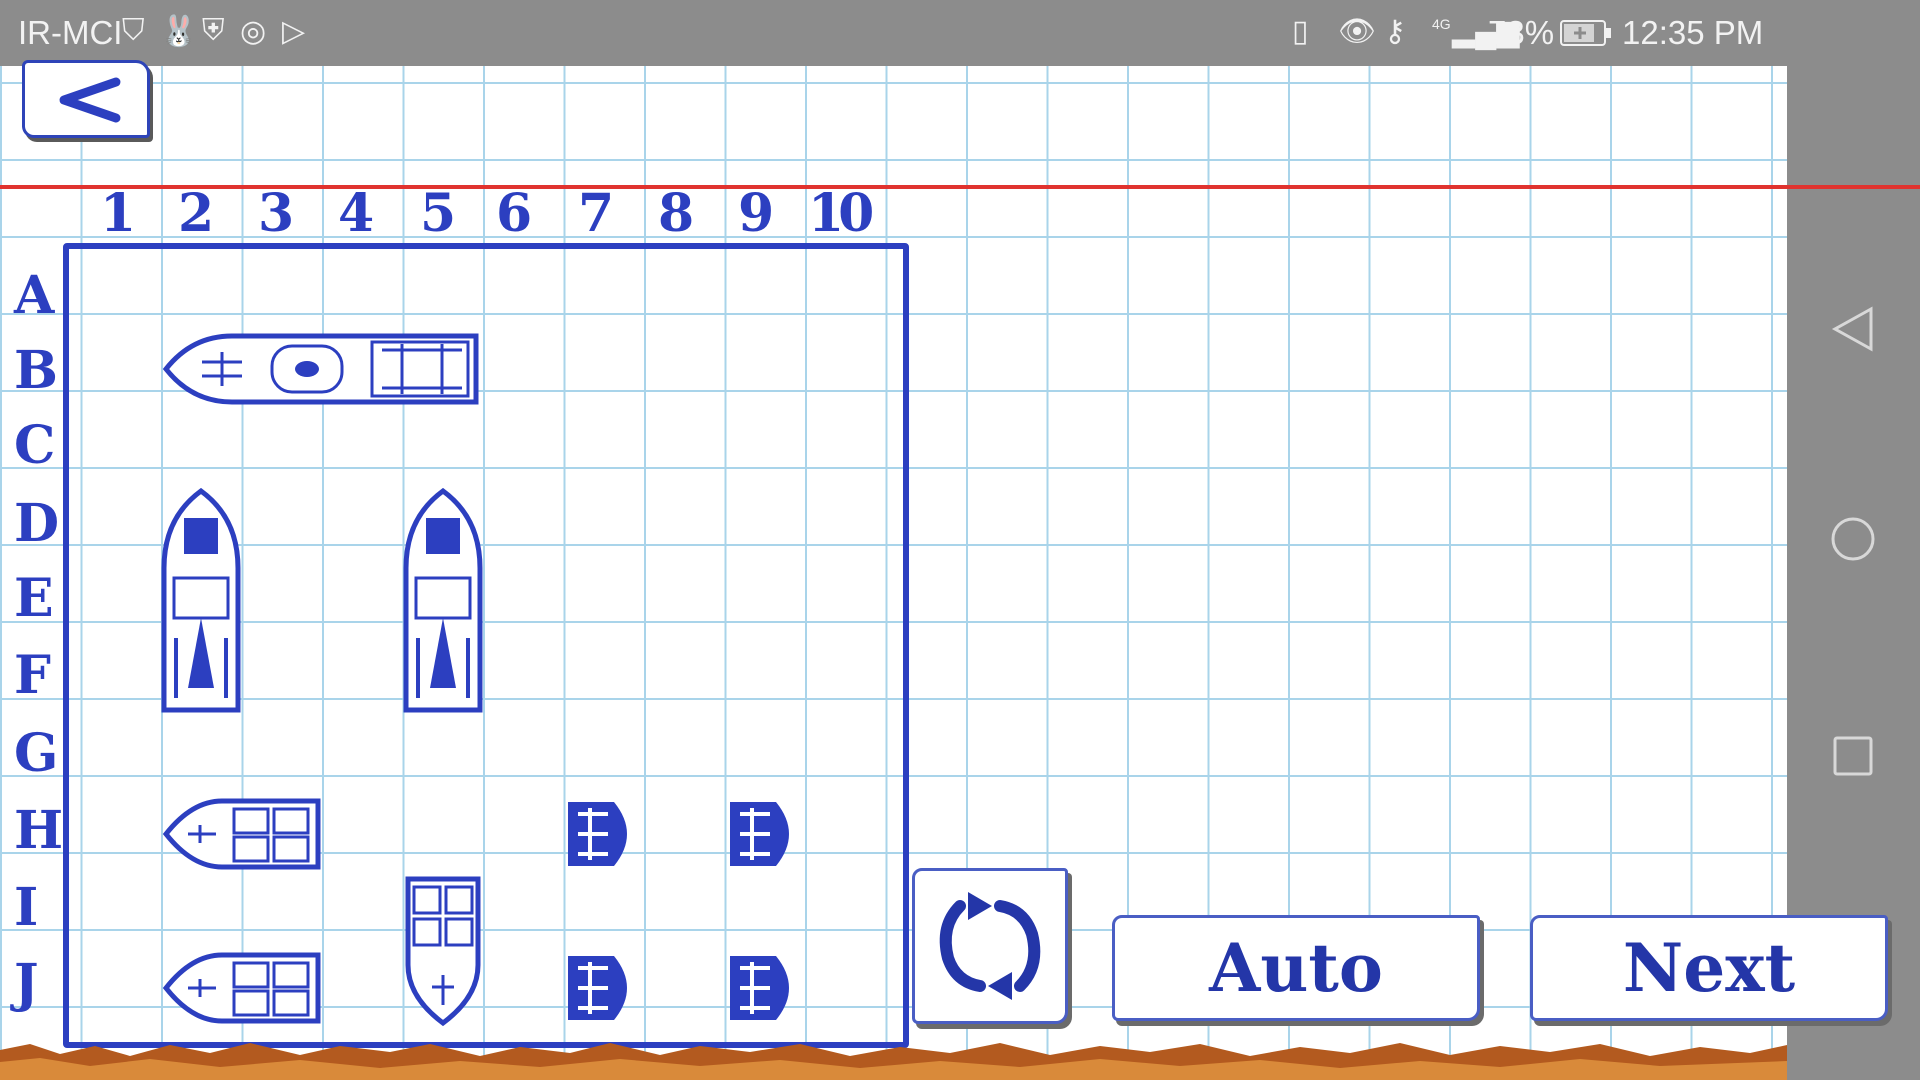 This screenshot has width=1920, height=1080. I want to click on shield-icon: ⛨, so click(213, 30).